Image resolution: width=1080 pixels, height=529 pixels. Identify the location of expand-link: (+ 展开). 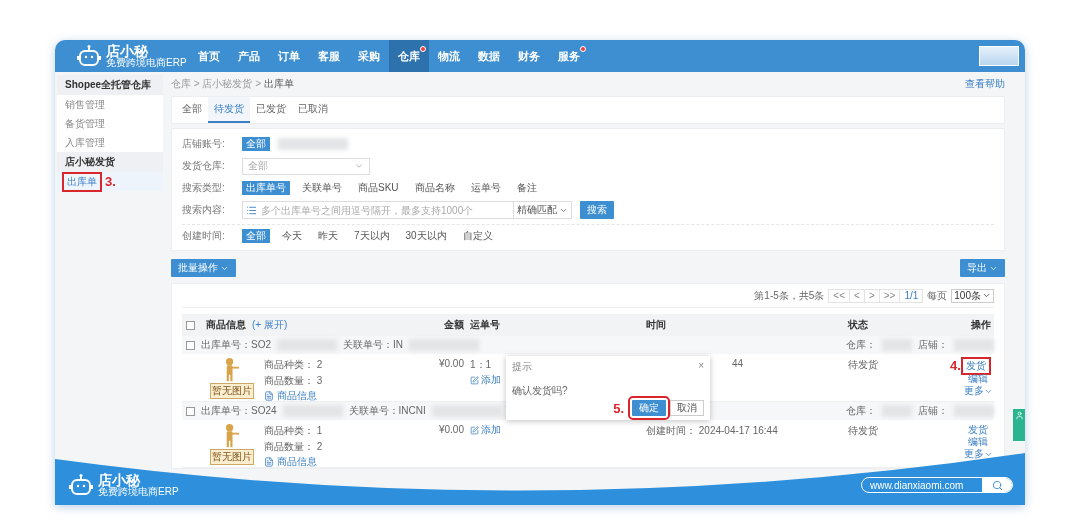
(270, 325).